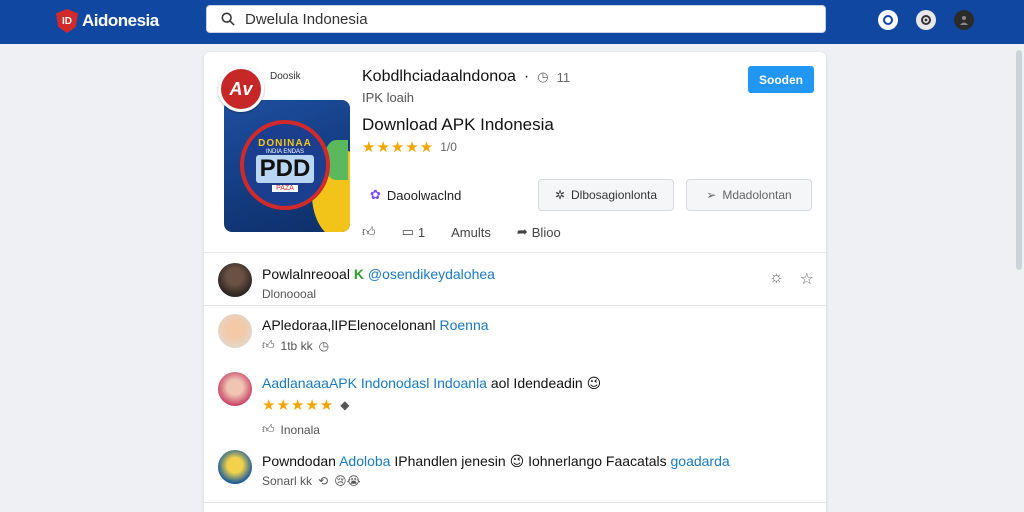 The height and width of the screenshot is (512, 1024). I want to click on star-icon: ☆, so click(807, 279).